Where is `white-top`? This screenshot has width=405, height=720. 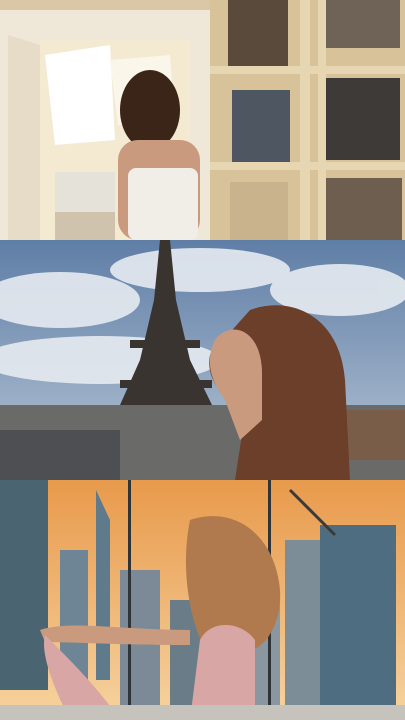 white-top is located at coordinates (163, 204).